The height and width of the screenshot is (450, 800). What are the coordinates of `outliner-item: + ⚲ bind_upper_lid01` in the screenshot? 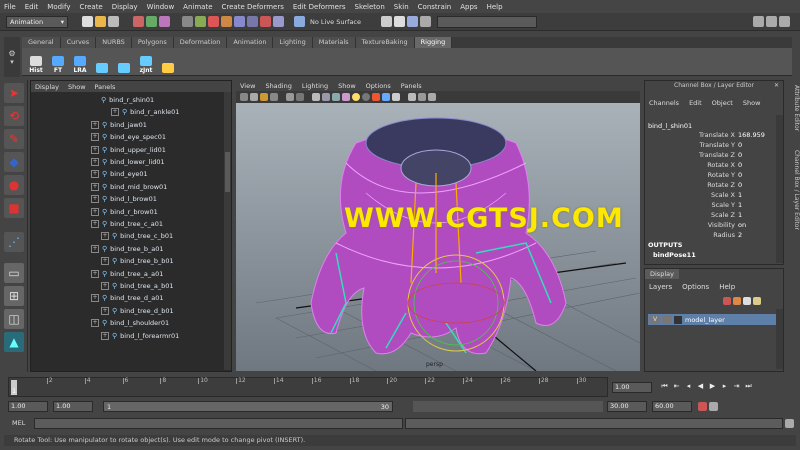 It's located at (128, 150).